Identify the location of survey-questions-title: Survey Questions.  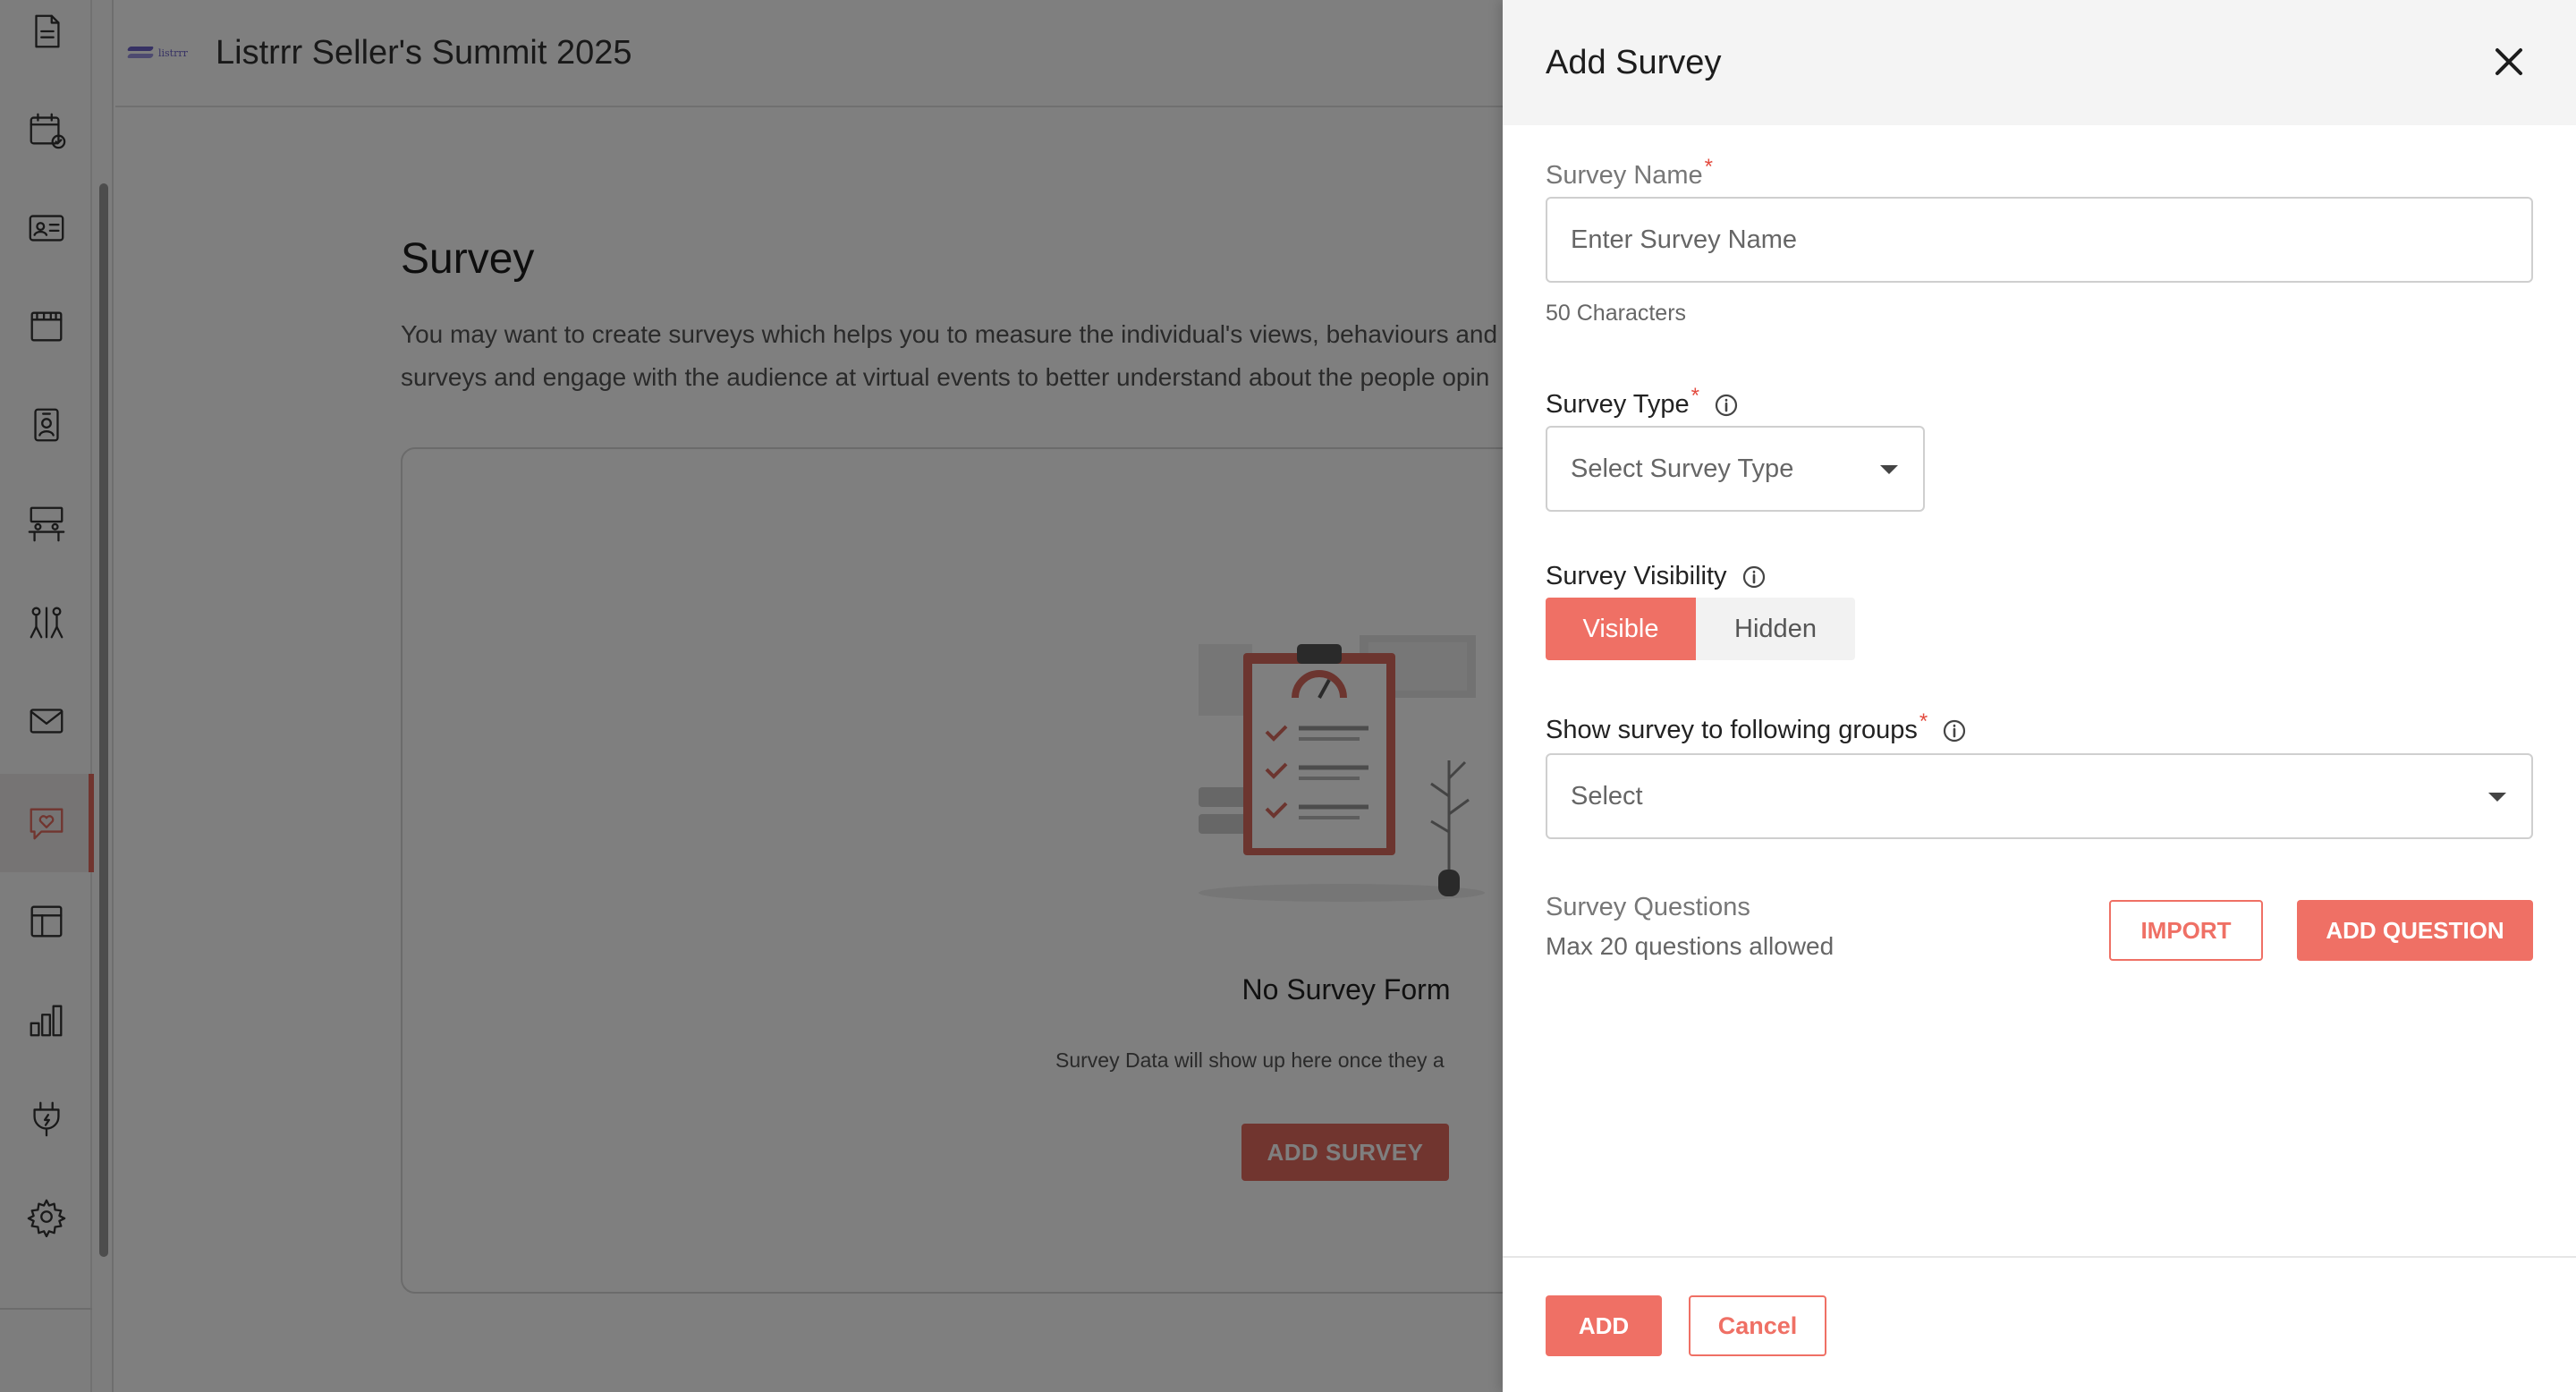
(1648, 907).